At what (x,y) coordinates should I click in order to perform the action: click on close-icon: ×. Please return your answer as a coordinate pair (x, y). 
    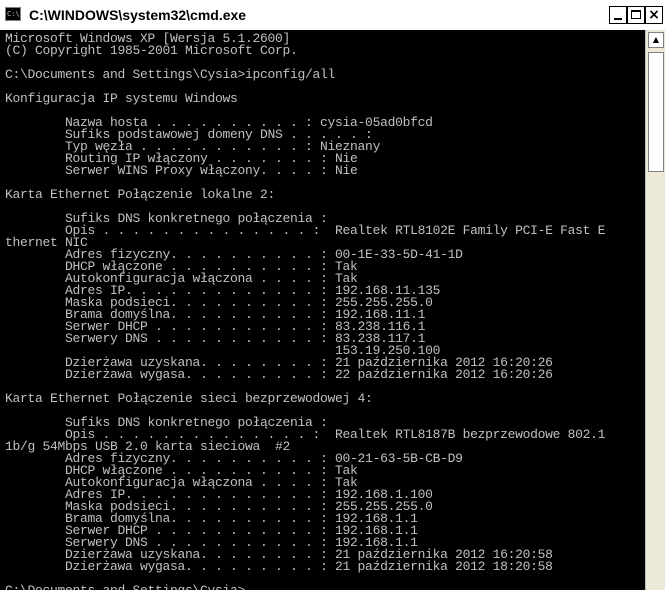
    Looking at the image, I should click on (654, 15).